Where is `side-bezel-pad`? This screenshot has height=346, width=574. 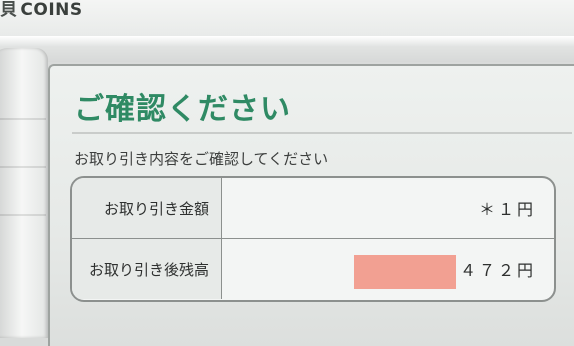 side-bezel-pad is located at coordinates (24, 193).